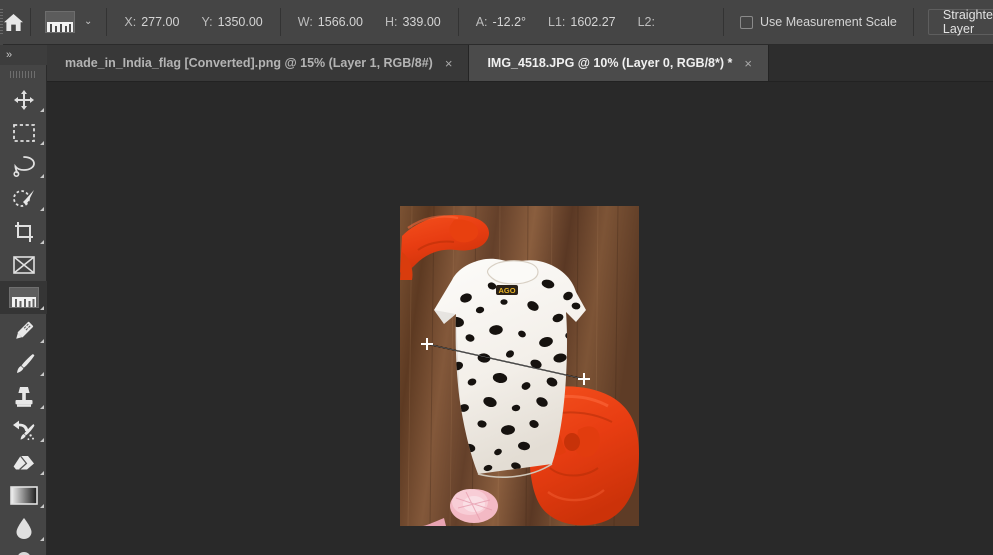 Image resolution: width=993 pixels, height=555 pixels. I want to click on quick-selection-tool, so click(23, 198).